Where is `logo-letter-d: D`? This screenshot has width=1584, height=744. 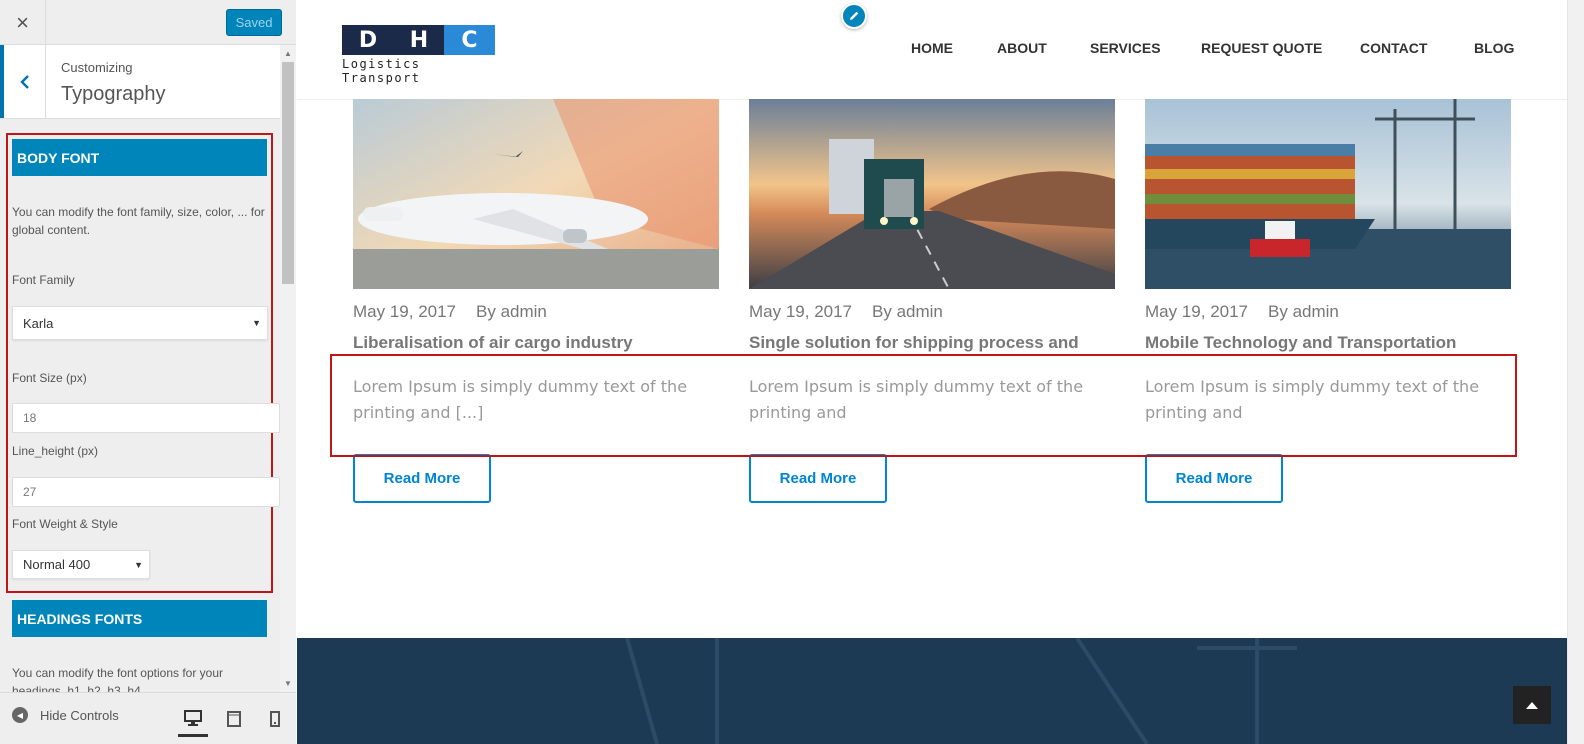
logo-letter-d: D is located at coordinates (368, 40).